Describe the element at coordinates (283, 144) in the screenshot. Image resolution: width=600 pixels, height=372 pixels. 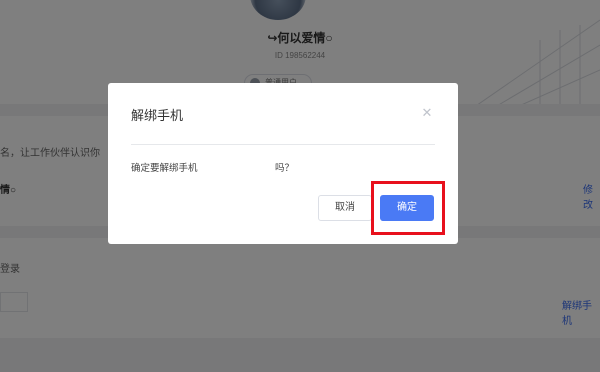
I see `divider` at that location.